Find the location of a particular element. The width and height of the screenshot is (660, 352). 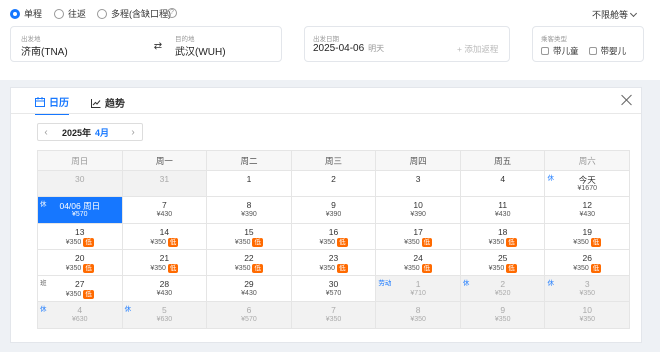

calendar-day: 8 ¥390 is located at coordinates (249, 210).